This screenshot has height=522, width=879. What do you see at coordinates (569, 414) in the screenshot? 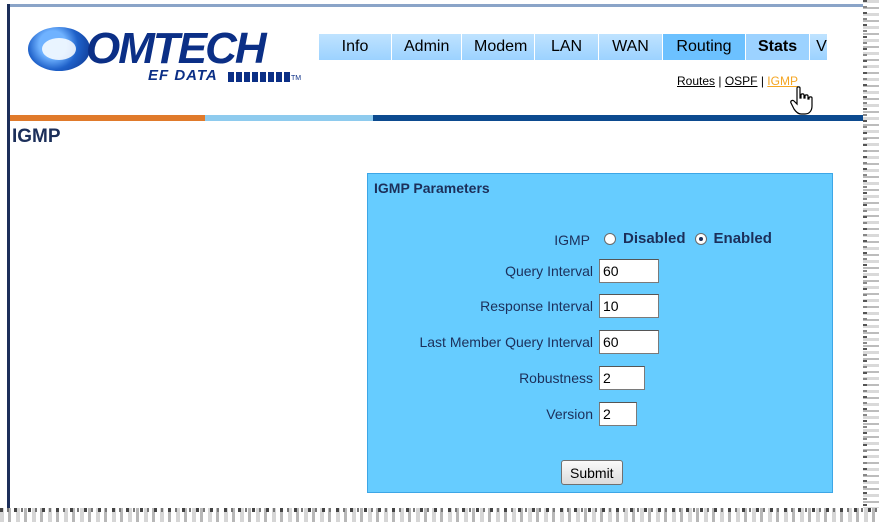
I see `version-label: Version` at bounding box center [569, 414].